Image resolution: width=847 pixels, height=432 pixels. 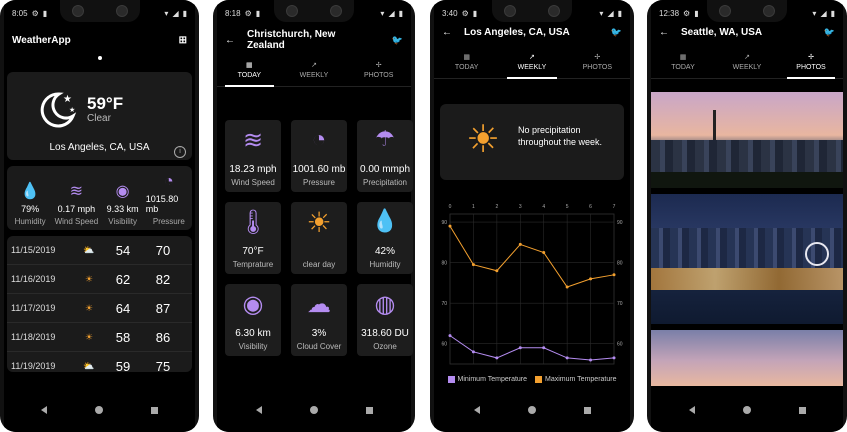 I want to click on pier-lights-shape, so click(x=747, y=279).